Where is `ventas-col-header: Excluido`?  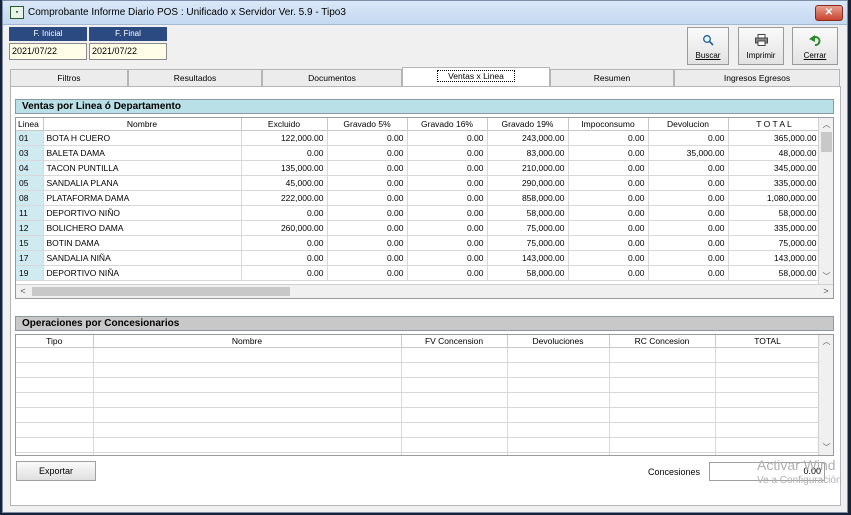
ventas-col-header: Excluido is located at coordinates (284, 124).